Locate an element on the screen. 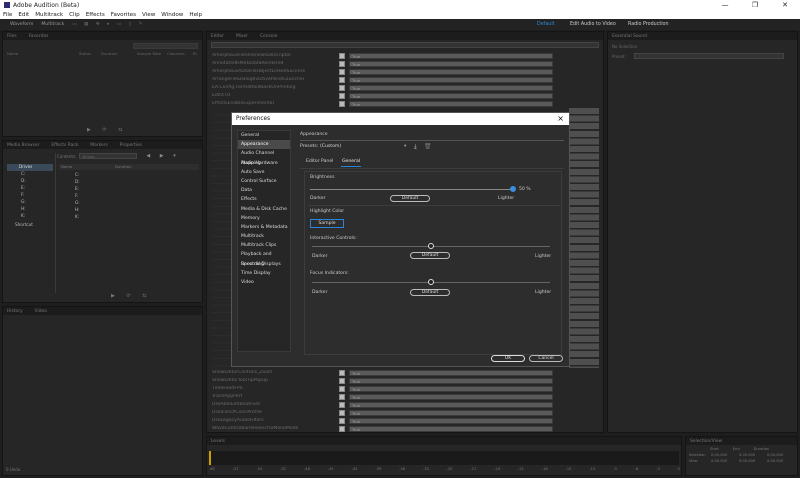  tree-item-f: F: is located at coordinates (30, 195).